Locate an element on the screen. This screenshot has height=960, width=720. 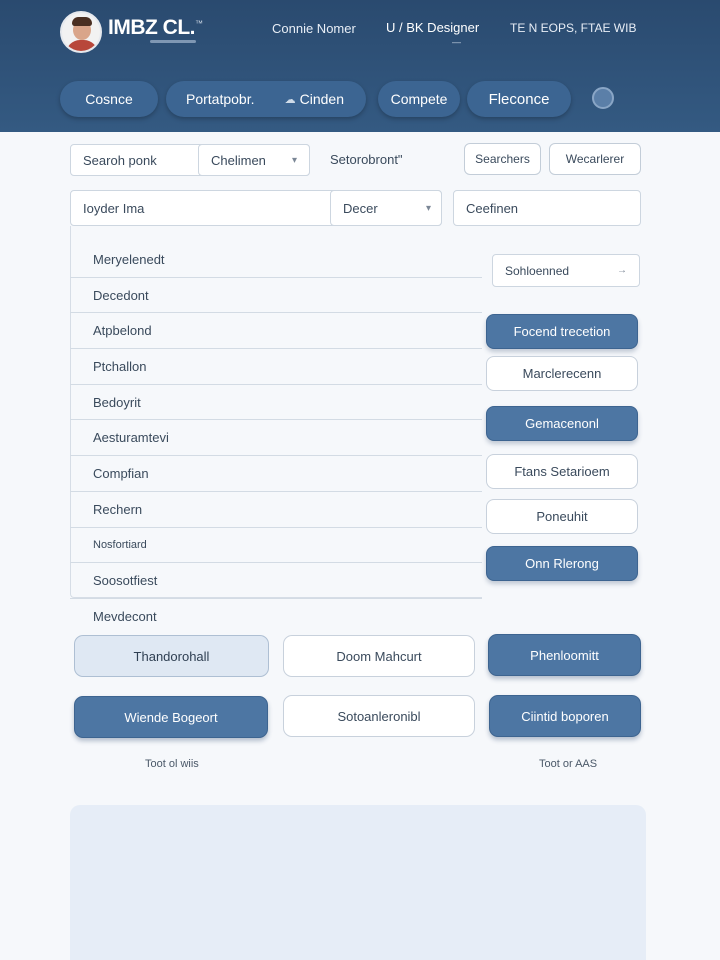
nav-item-3: Compete is located at coordinates (419, 99).